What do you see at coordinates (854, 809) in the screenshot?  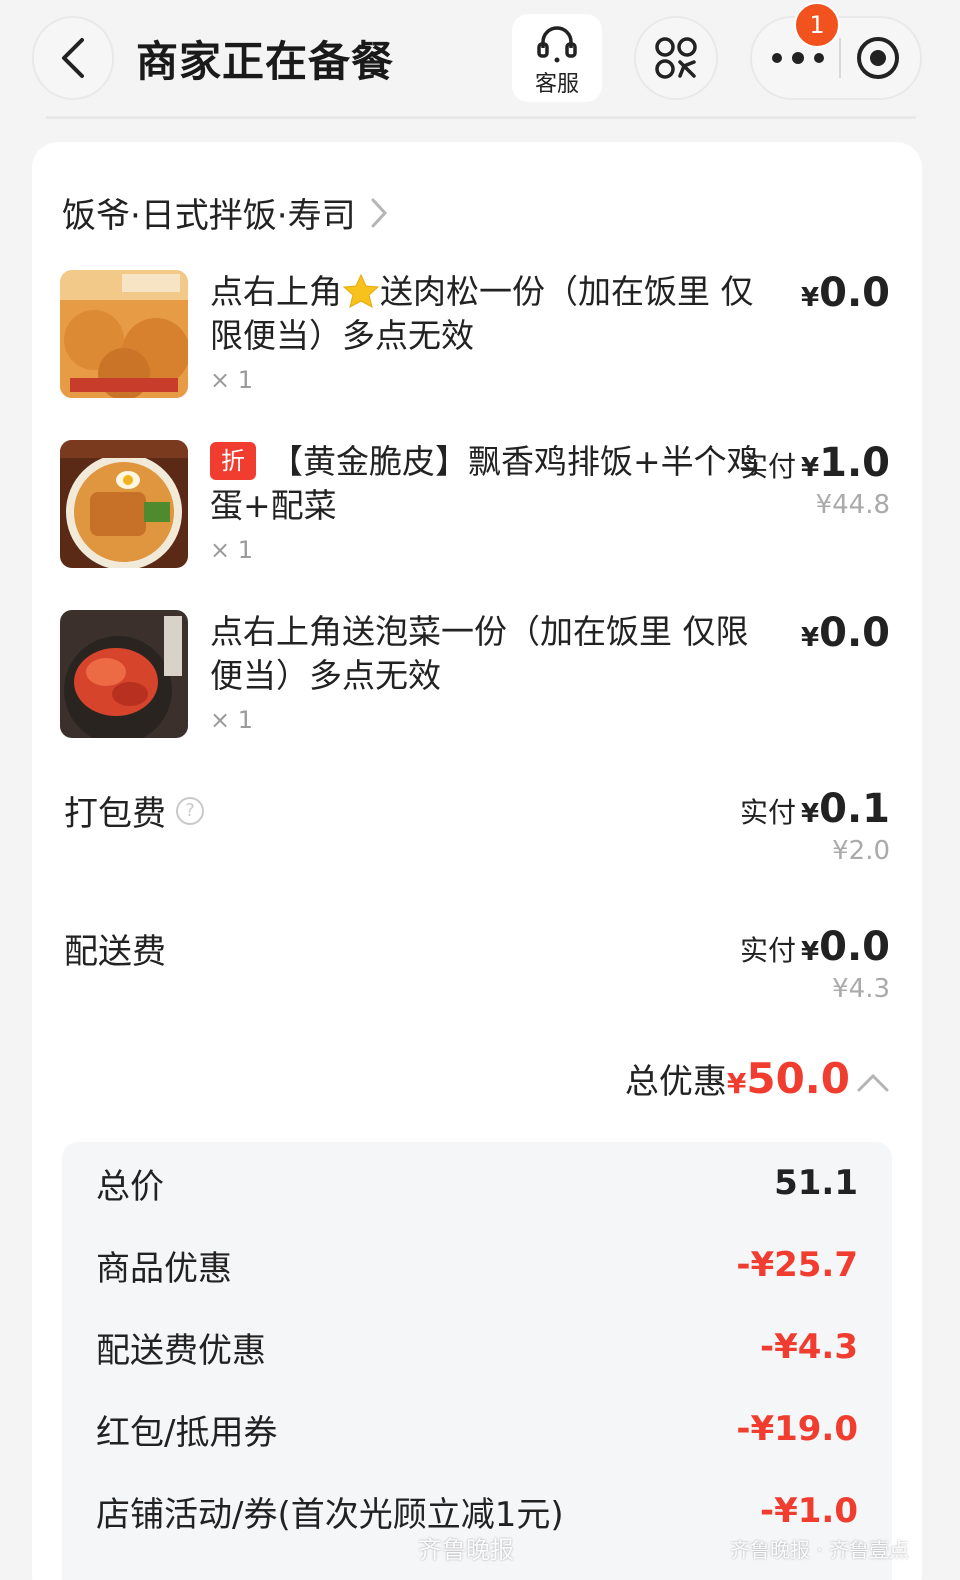 I see `price-value: 0.1` at bounding box center [854, 809].